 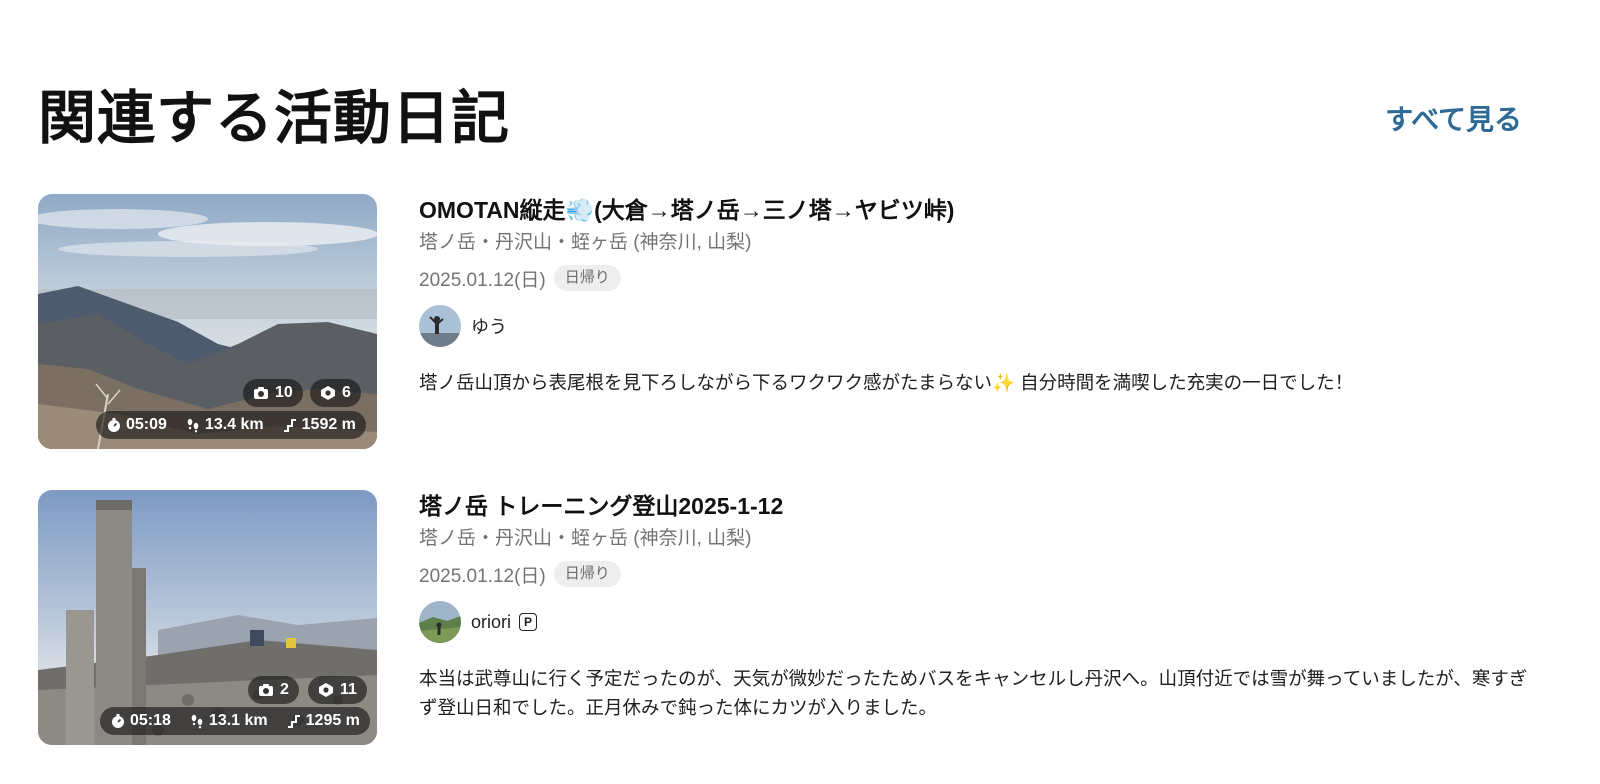 What do you see at coordinates (284, 689) in the screenshot?
I see `photo-count: 2` at bounding box center [284, 689].